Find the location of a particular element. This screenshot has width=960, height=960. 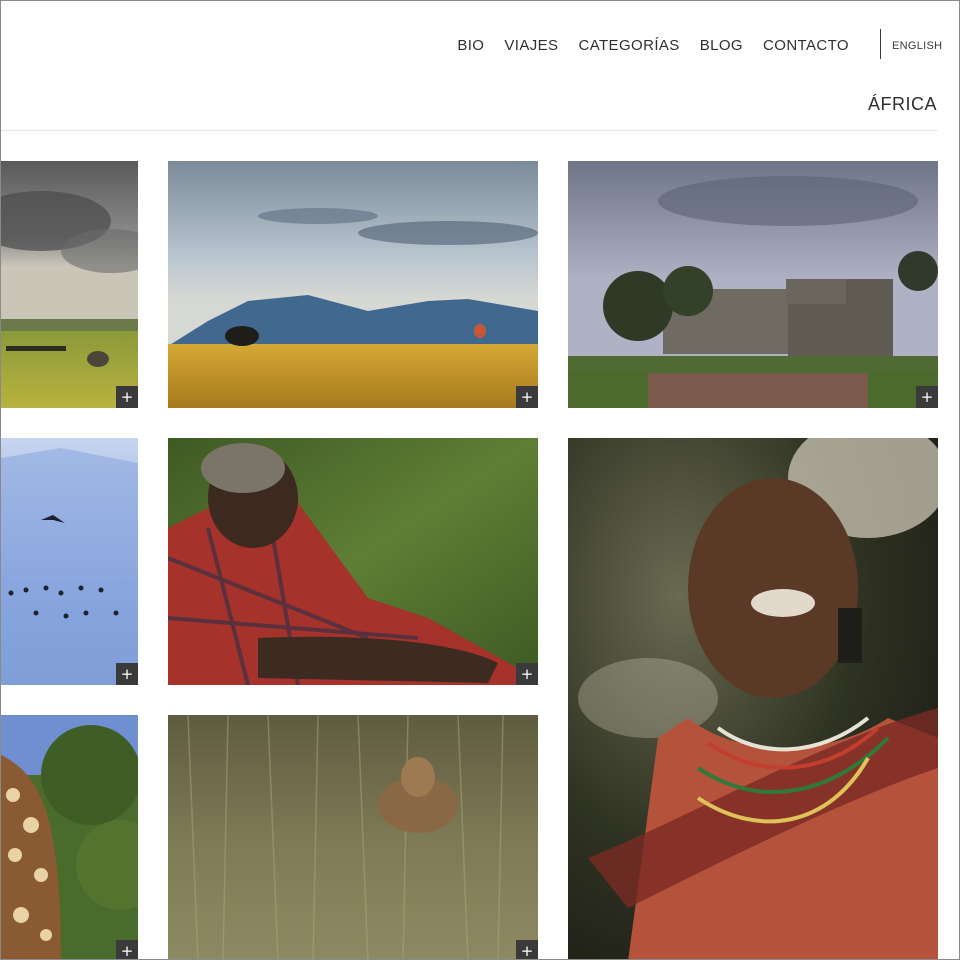

wooden-lodge-photo: + is located at coordinates (753, 284).